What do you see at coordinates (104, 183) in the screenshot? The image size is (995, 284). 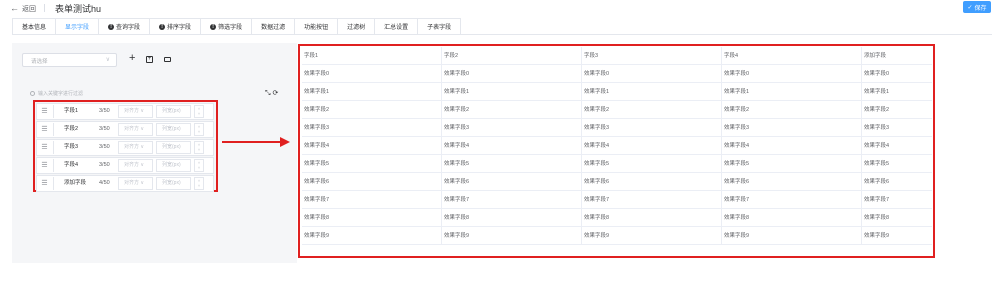 I see `field-count: 4/50` at bounding box center [104, 183].